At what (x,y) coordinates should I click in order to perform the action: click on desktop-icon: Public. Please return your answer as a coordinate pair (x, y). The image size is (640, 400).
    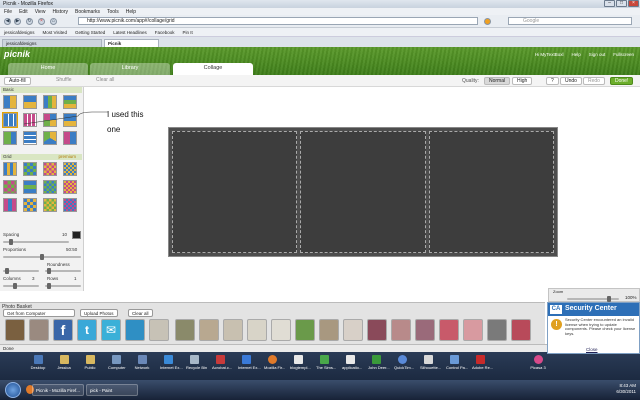
    Looking at the image, I should click on (90, 362).